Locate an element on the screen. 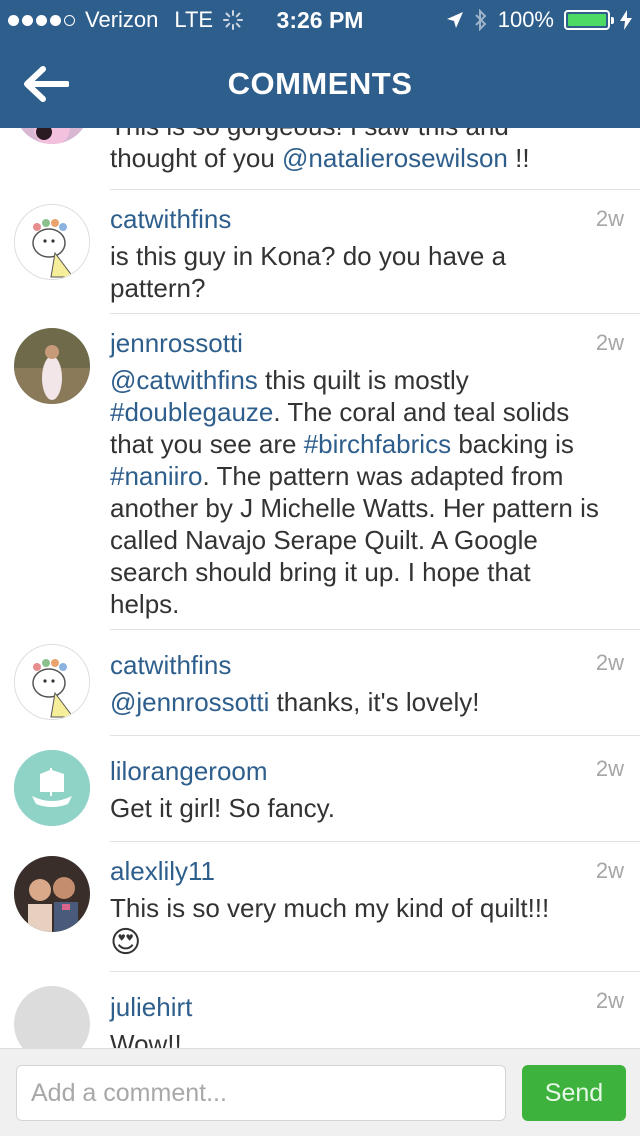 This screenshot has height=1136, width=640. hashtag-link: #birchfabrics is located at coordinates (377, 444).